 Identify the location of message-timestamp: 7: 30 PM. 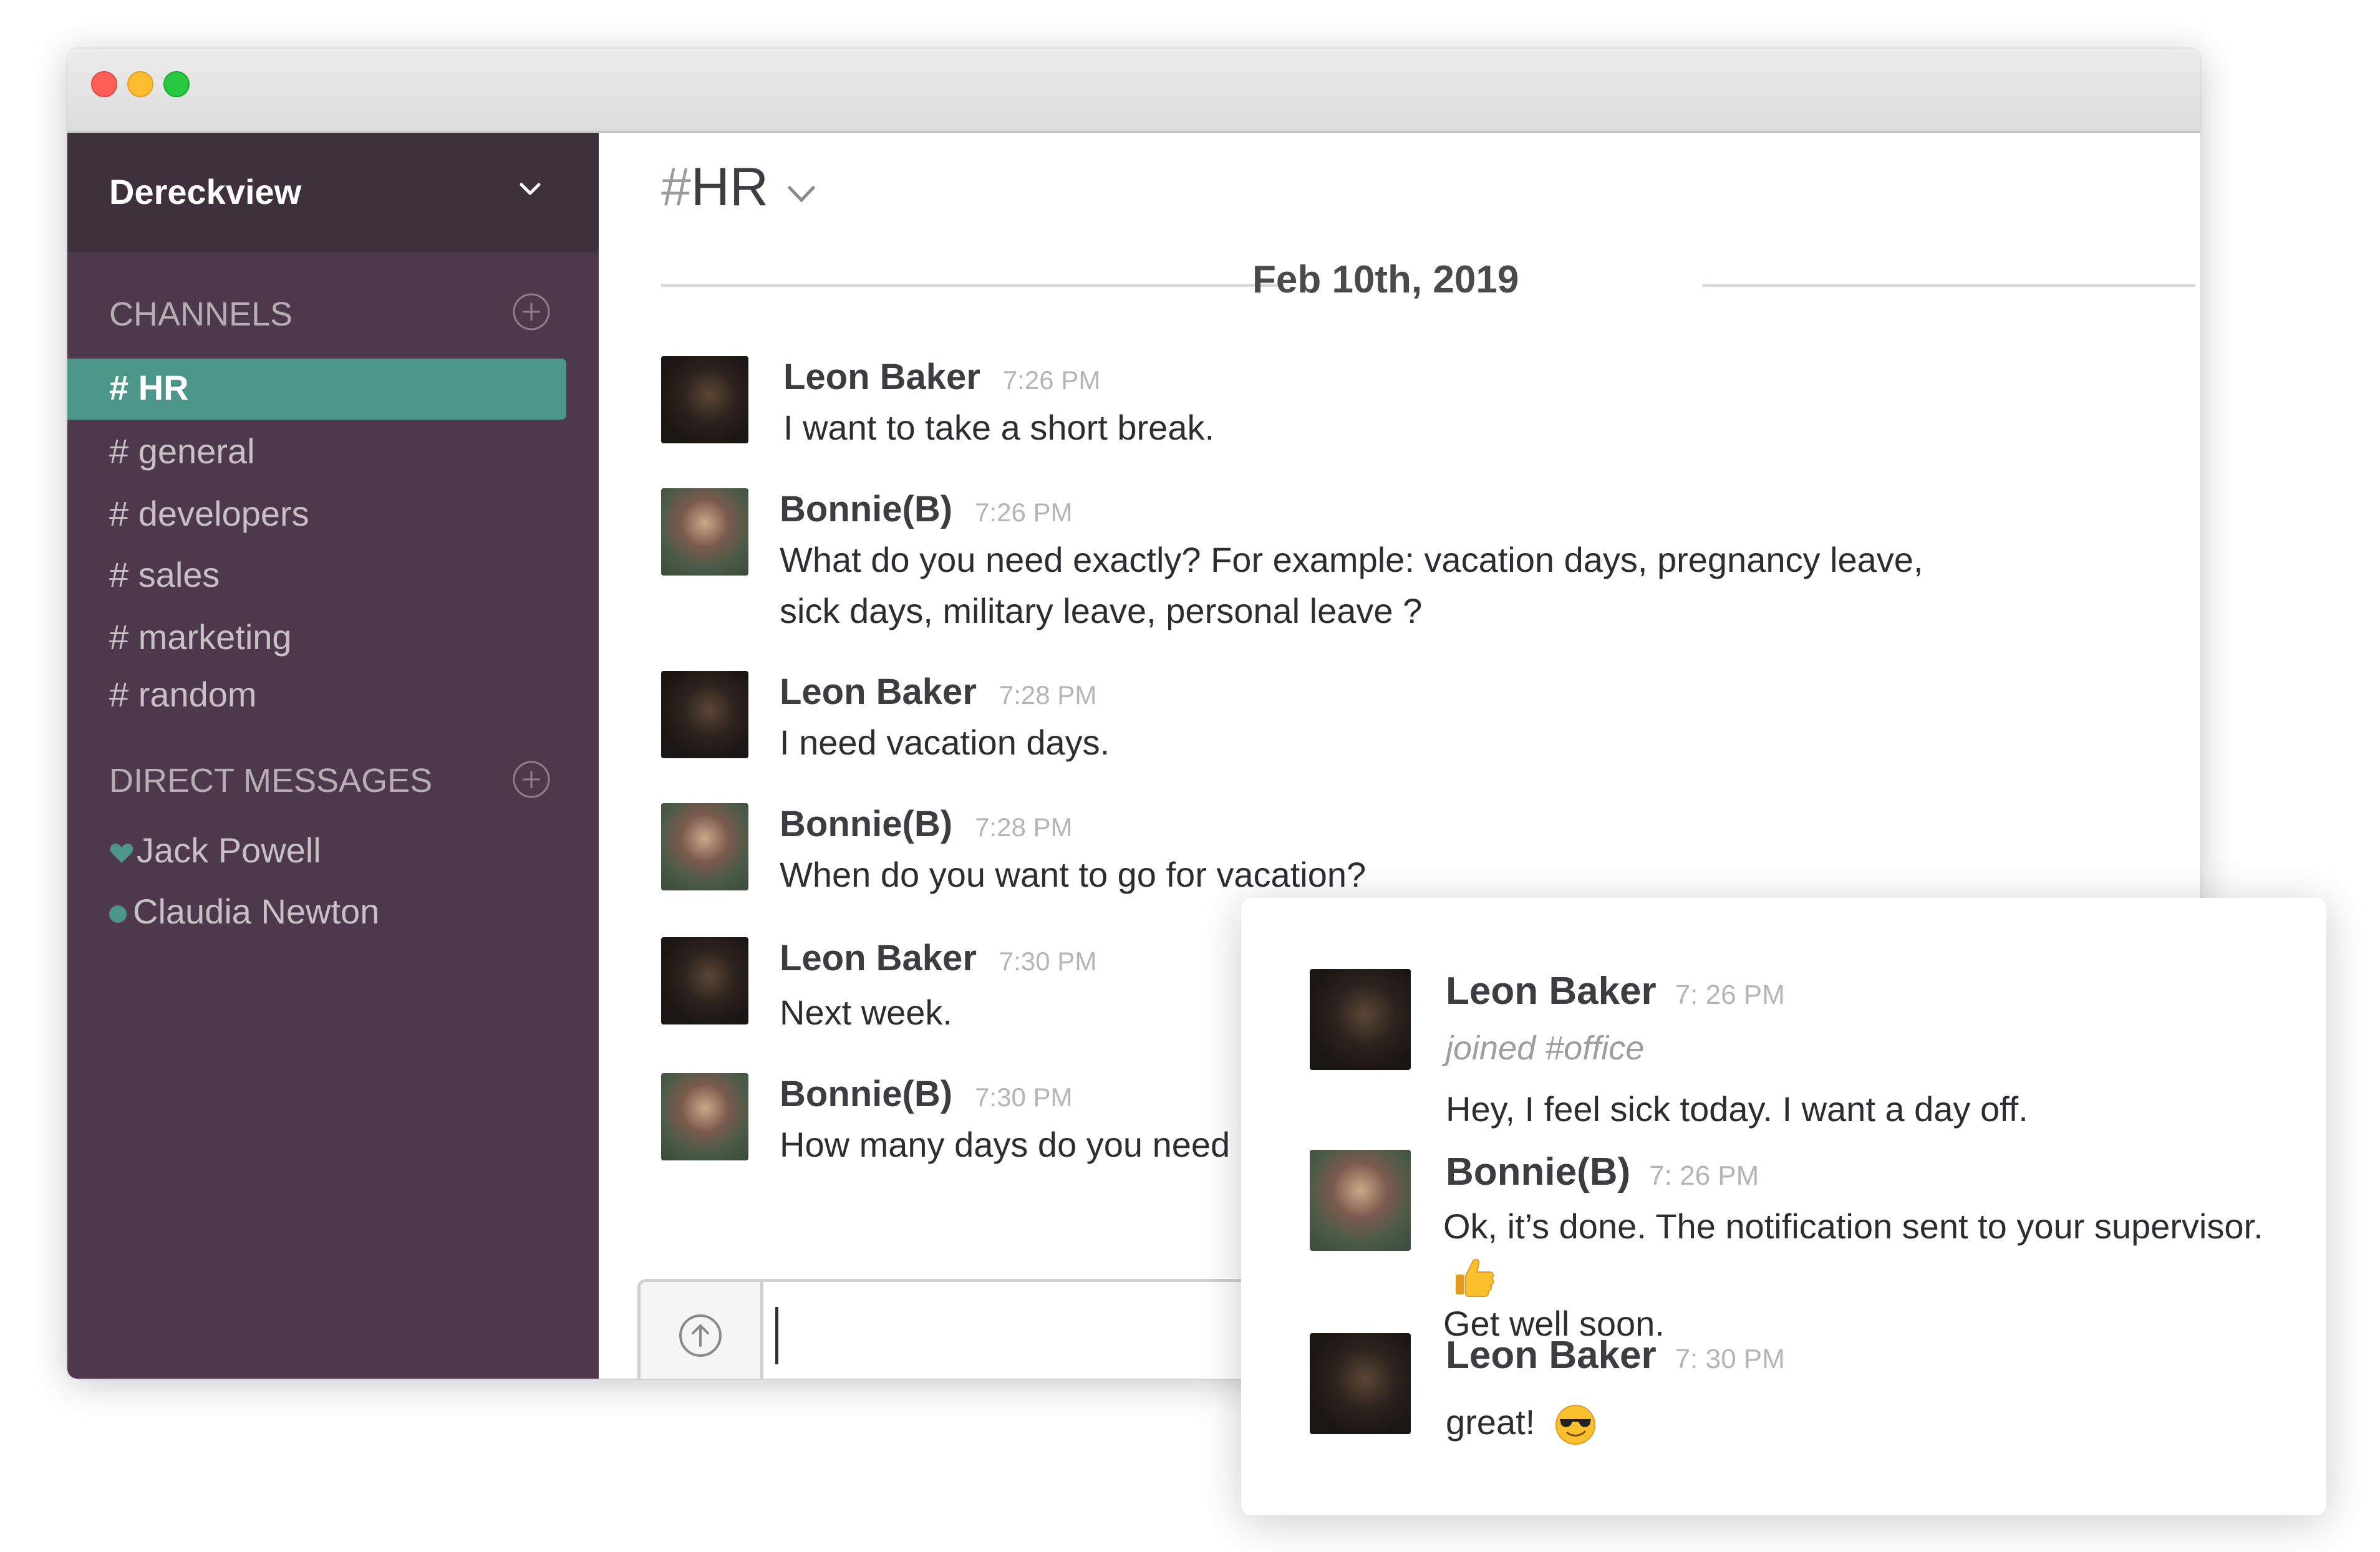
(1730, 1359).